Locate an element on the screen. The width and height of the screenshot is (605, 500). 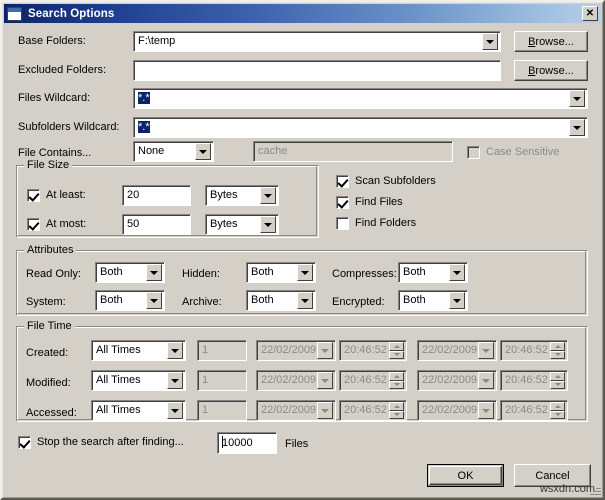
created-date-from-value: 22/02/2009 is located at coordinates (289, 350).